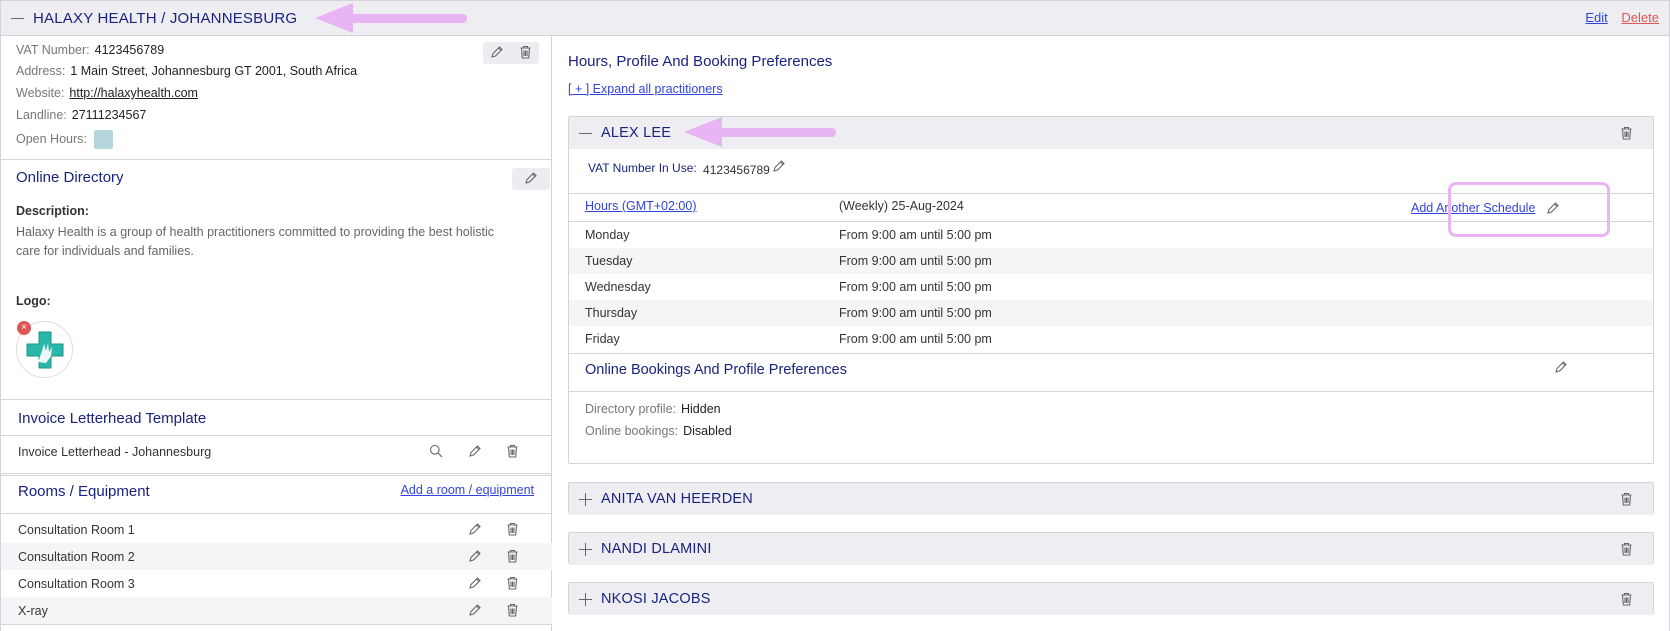 This screenshot has height=631, width=1670. What do you see at coordinates (901, 206) in the screenshot?
I see `schedule-label: (Weekly) 25-Aug-2024` at bounding box center [901, 206].